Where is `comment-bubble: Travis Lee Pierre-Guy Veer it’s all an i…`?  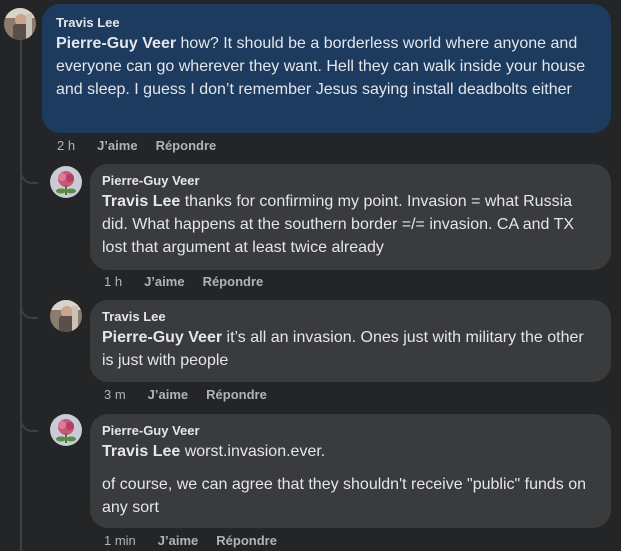 comment-bubble: Travis Lee Pierre-Guy Veer it’s all an i… is located at coordinates (350, 341).